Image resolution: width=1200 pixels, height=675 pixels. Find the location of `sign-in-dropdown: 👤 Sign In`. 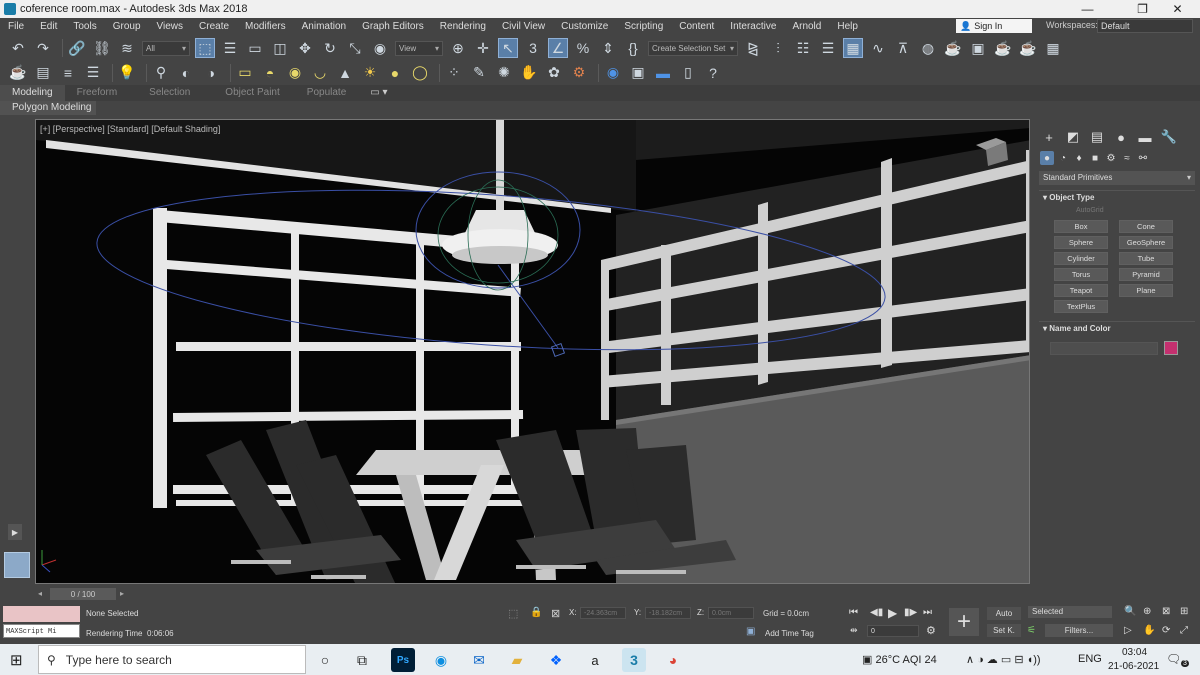

sign-in-dropdown: 👤 Sign In is located at coordinates (994, 26).